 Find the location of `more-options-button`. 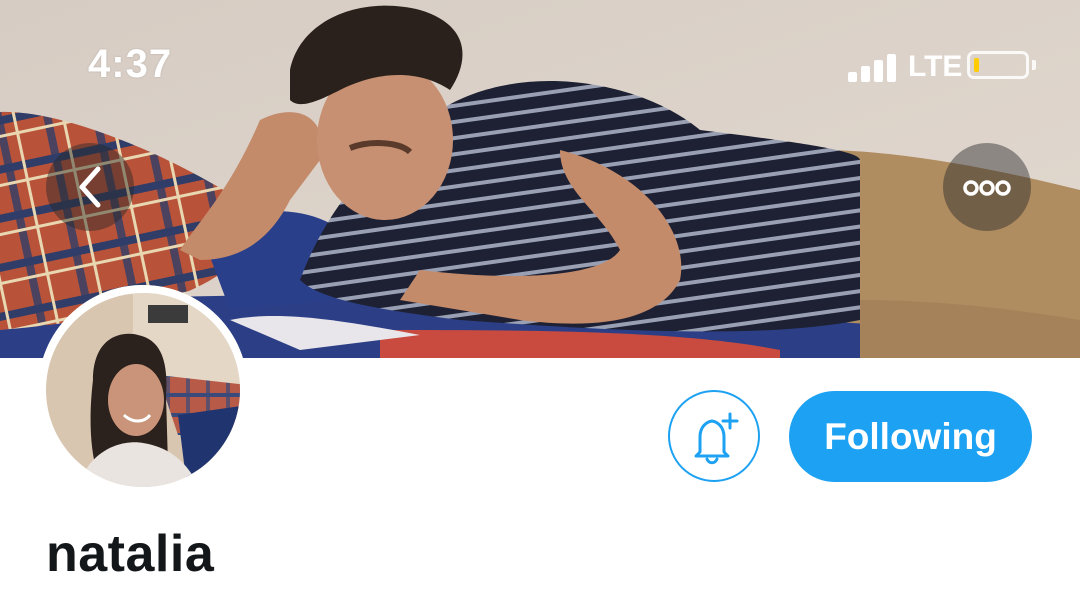

more-options-button is located at coordinates (987, 187).